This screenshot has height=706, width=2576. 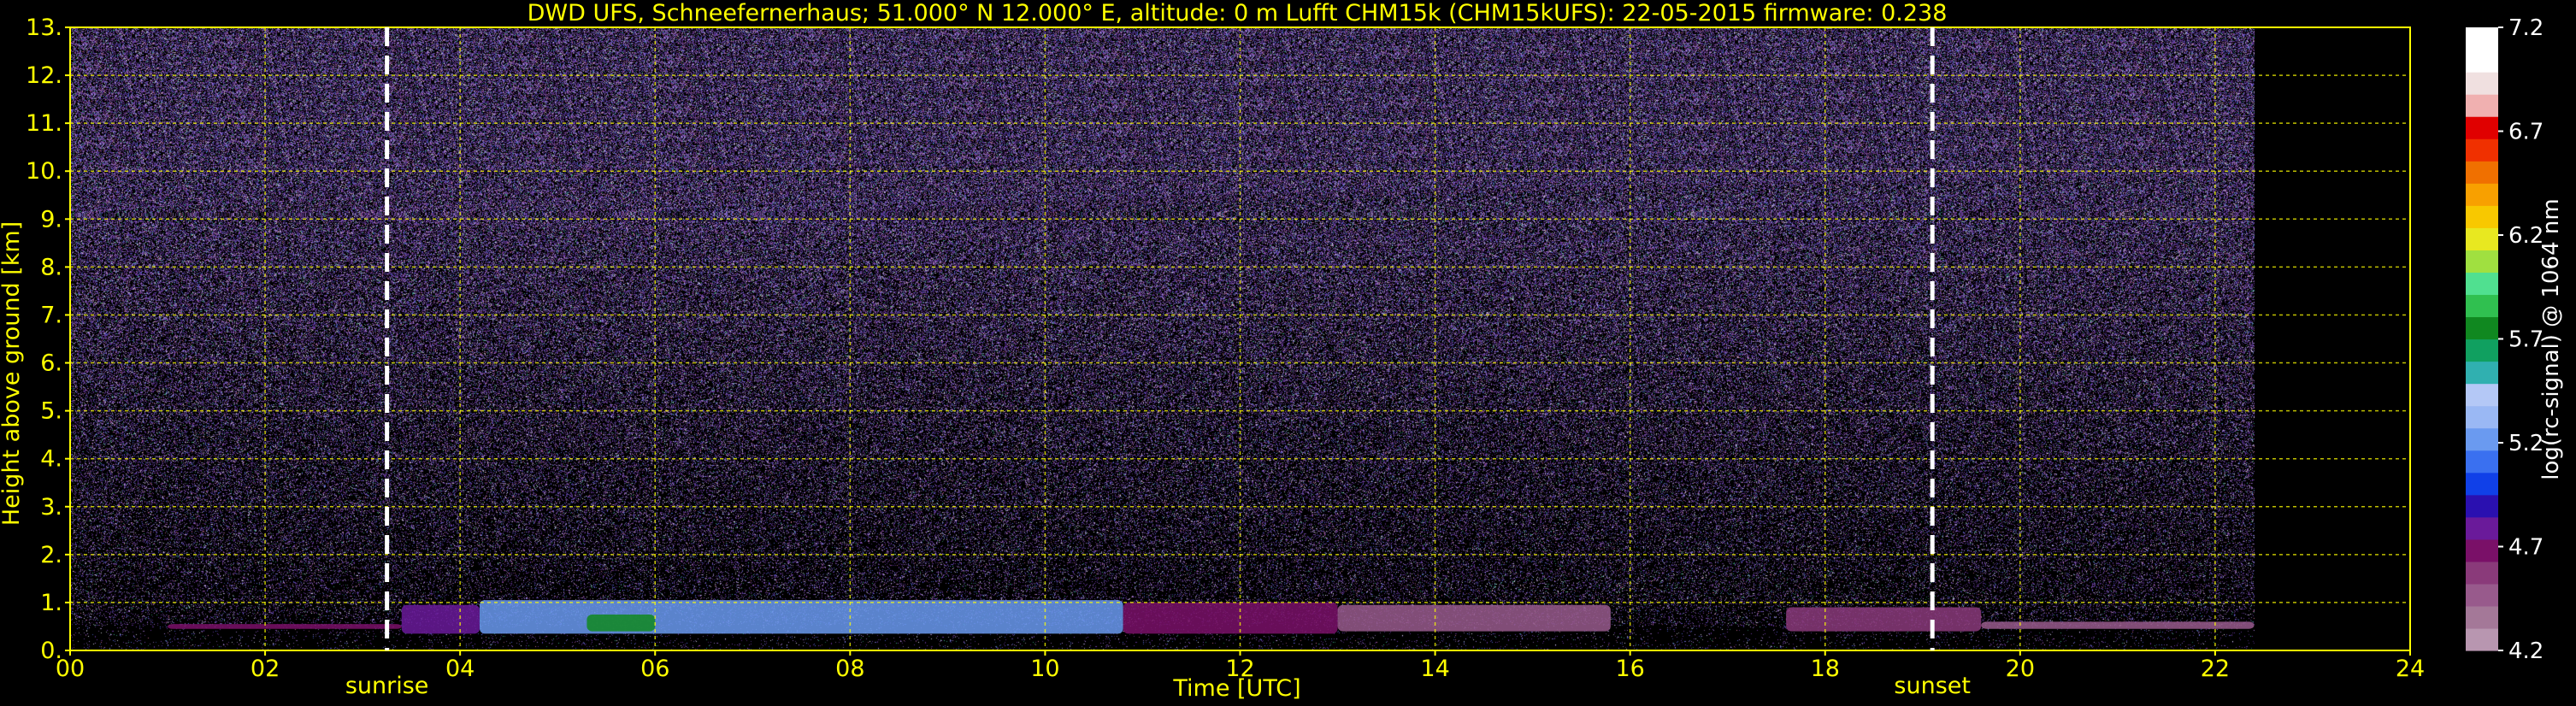 What do you see at coordinates (654, 669) in the screenshot?
I see `x-tick-label: 06` at bounding box center [654, 669].